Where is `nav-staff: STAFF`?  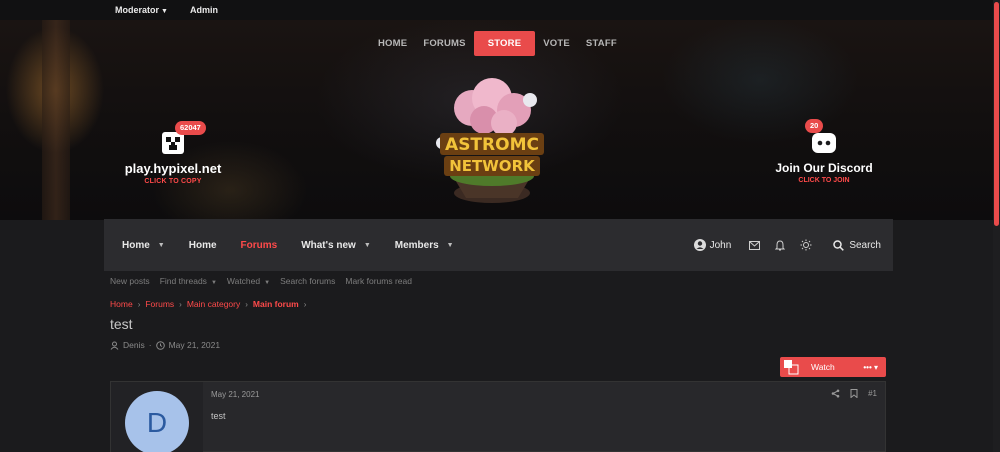 nav-staff: STAFF is located at coordinates (601, 43).